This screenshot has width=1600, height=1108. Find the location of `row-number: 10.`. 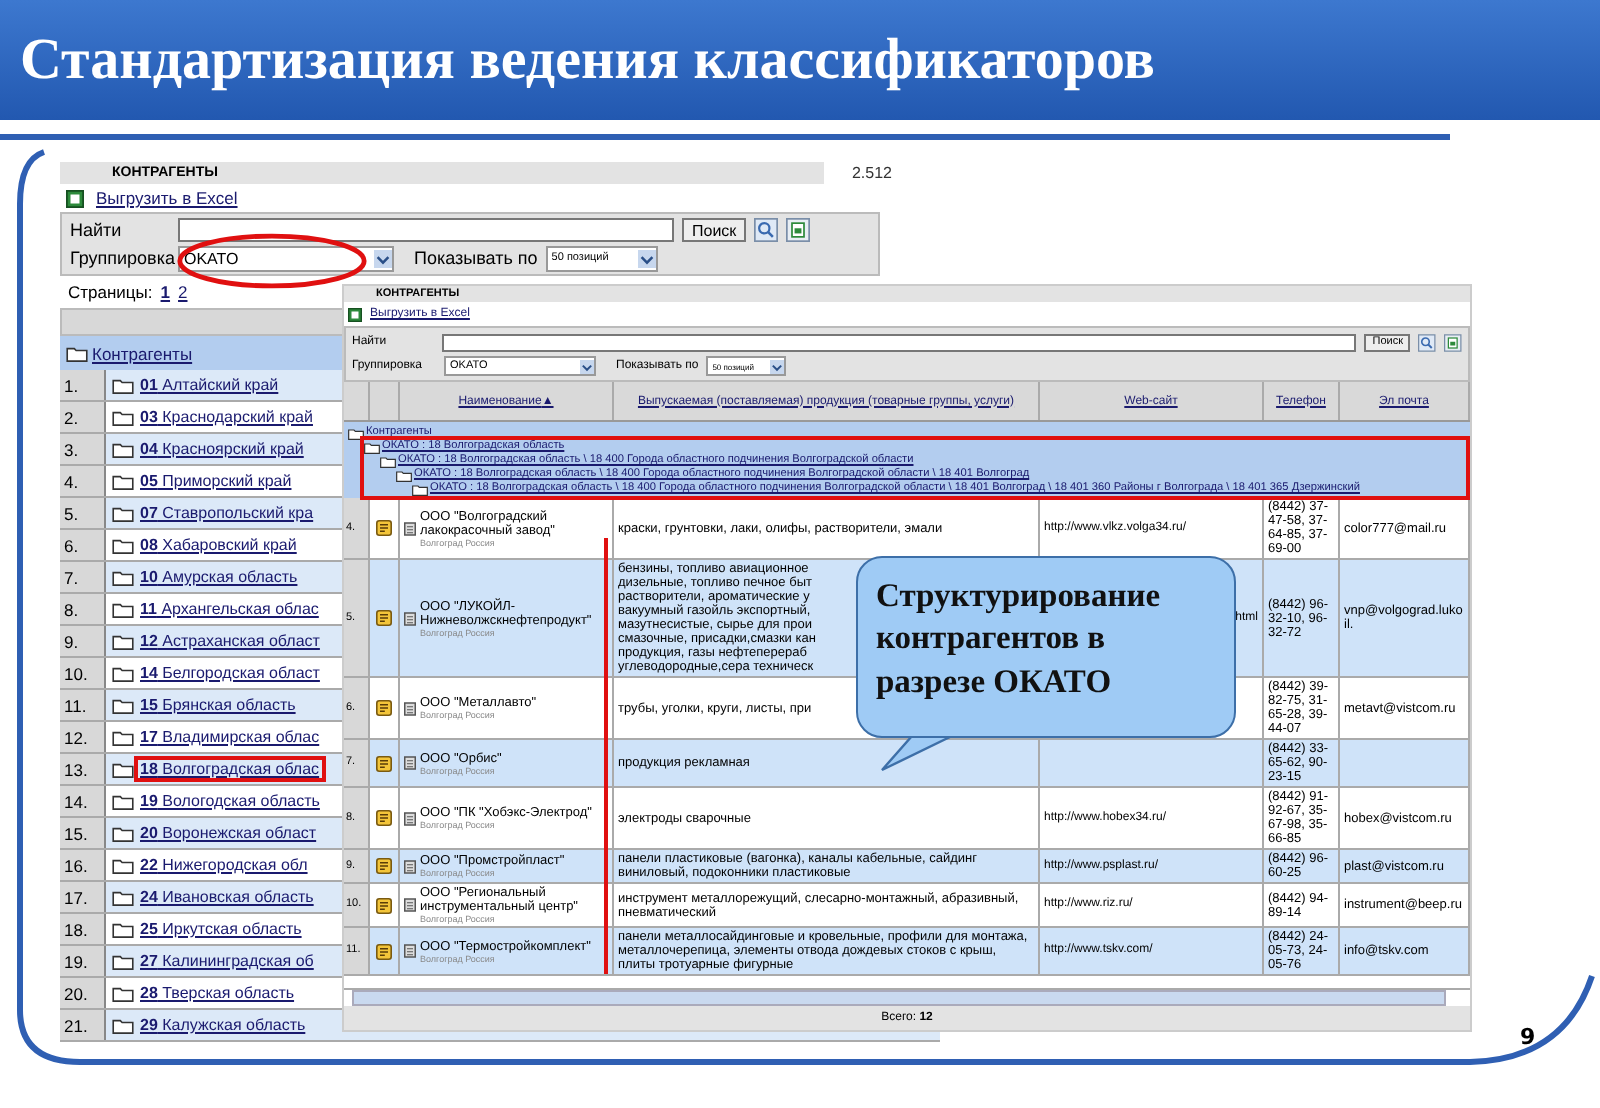

row-number: 10. is located at coordinates (82, 673).